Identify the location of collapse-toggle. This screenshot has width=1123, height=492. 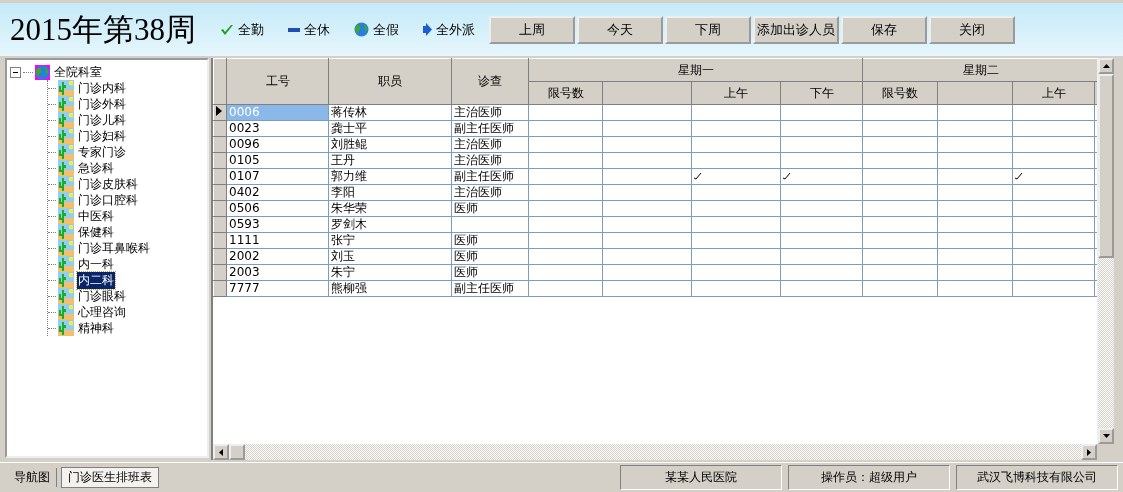
(15, 72).